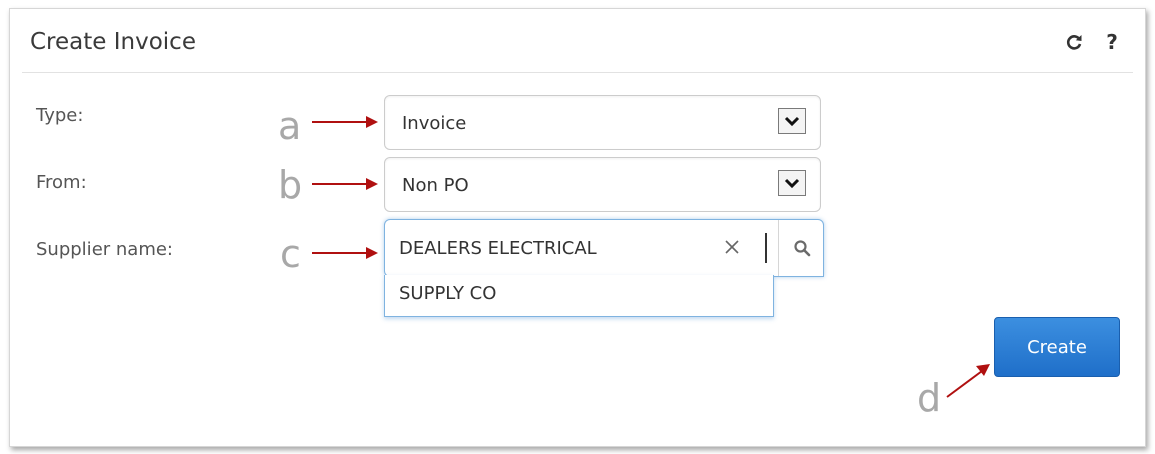 The image size is (1155, 454). What do you see at coordinates (345, 184) in the screenshot?
I see `annotation-arrow-b` at bounding box center [345, 184].